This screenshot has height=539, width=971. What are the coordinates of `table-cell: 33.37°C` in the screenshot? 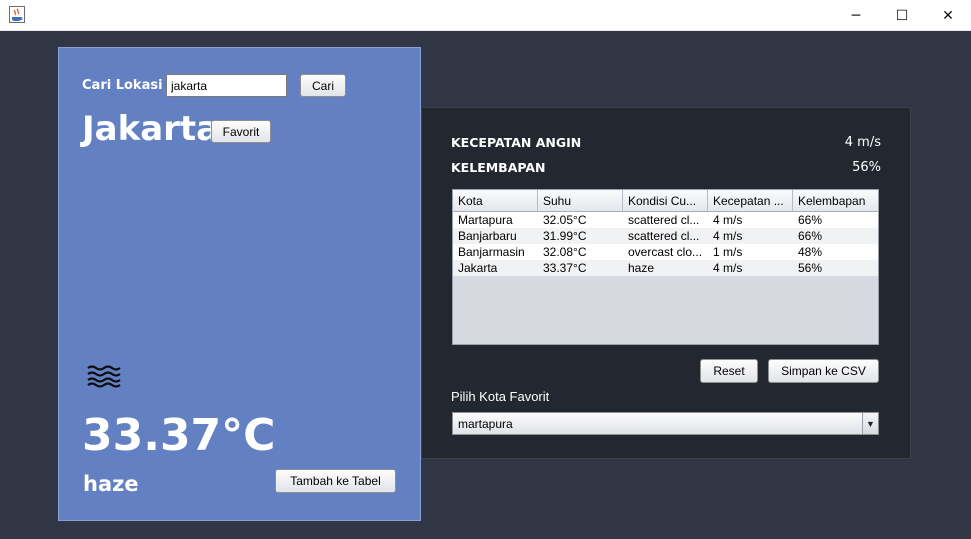 It's located at (565, 268).